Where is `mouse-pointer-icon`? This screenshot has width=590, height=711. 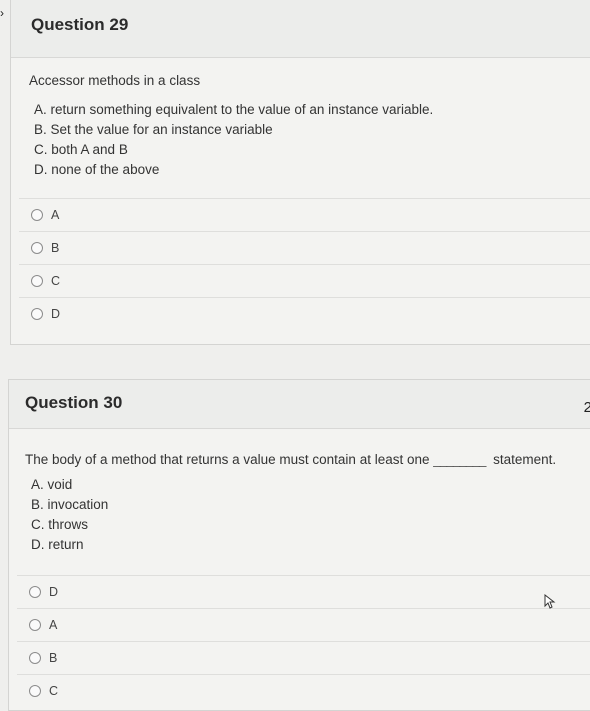 mouse-pointer-icon is located at coordinates (550, 601).